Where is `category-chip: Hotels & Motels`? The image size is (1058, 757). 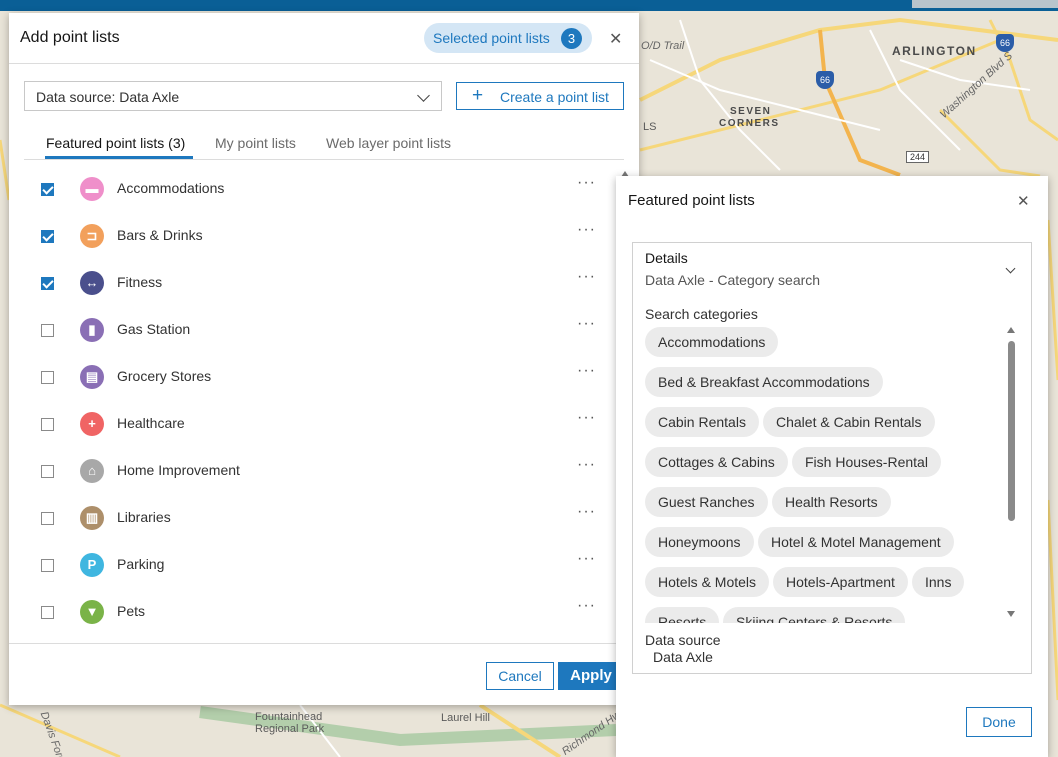
category-chip: Hotels & Motels is located at coordinates (707, 582).